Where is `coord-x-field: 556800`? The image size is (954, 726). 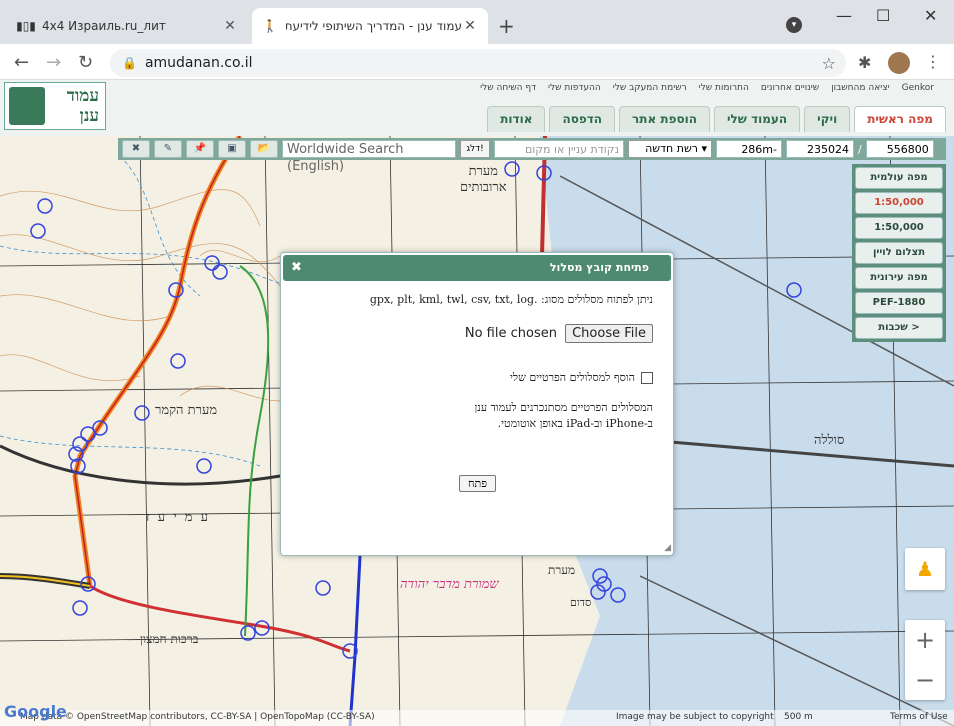
coord-x-field: 556800 is located at coordinates (899, 149).